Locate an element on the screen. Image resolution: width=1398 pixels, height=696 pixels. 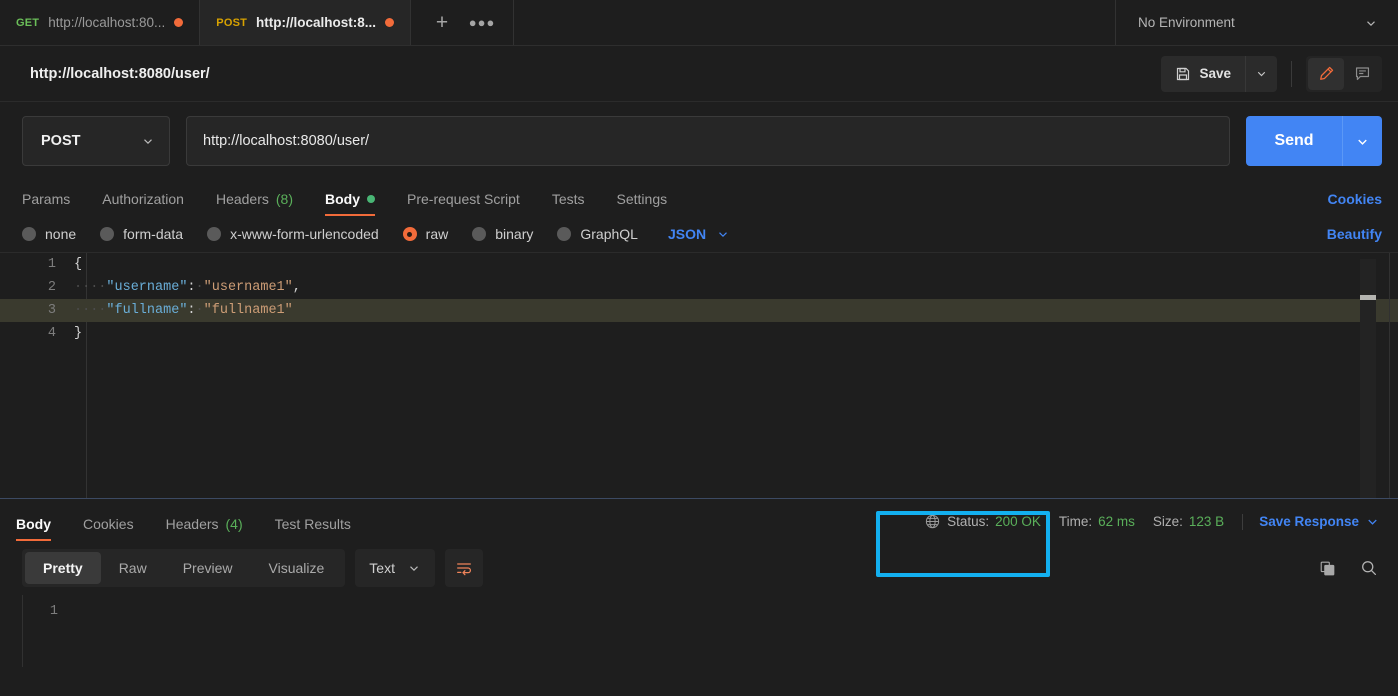
search-button is located at coordinates (1369, 568).